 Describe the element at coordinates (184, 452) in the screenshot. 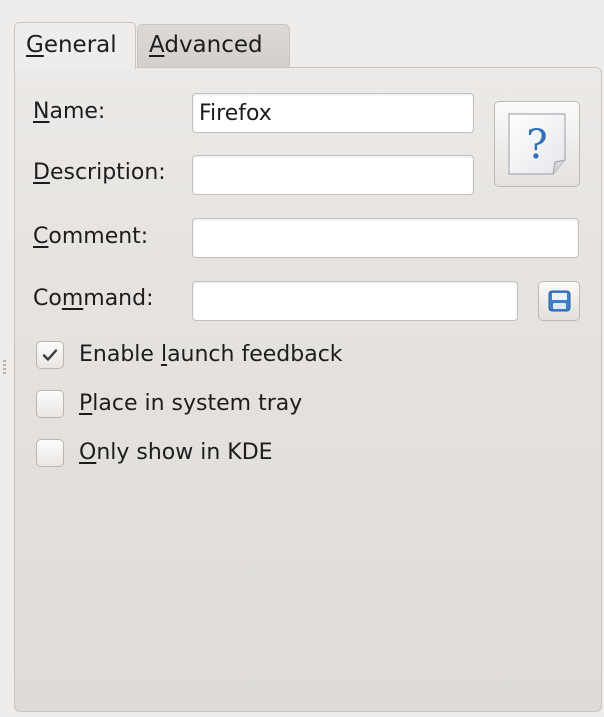

I see `checkbox-label-rest: nly show in KDE` at that location.